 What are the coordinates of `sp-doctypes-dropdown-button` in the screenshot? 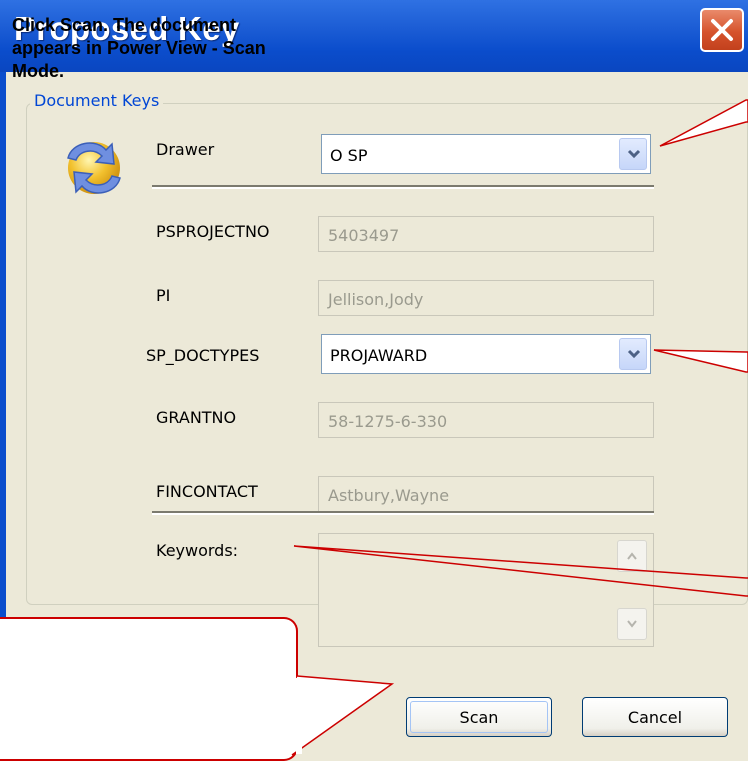 It's located at (633, 354).